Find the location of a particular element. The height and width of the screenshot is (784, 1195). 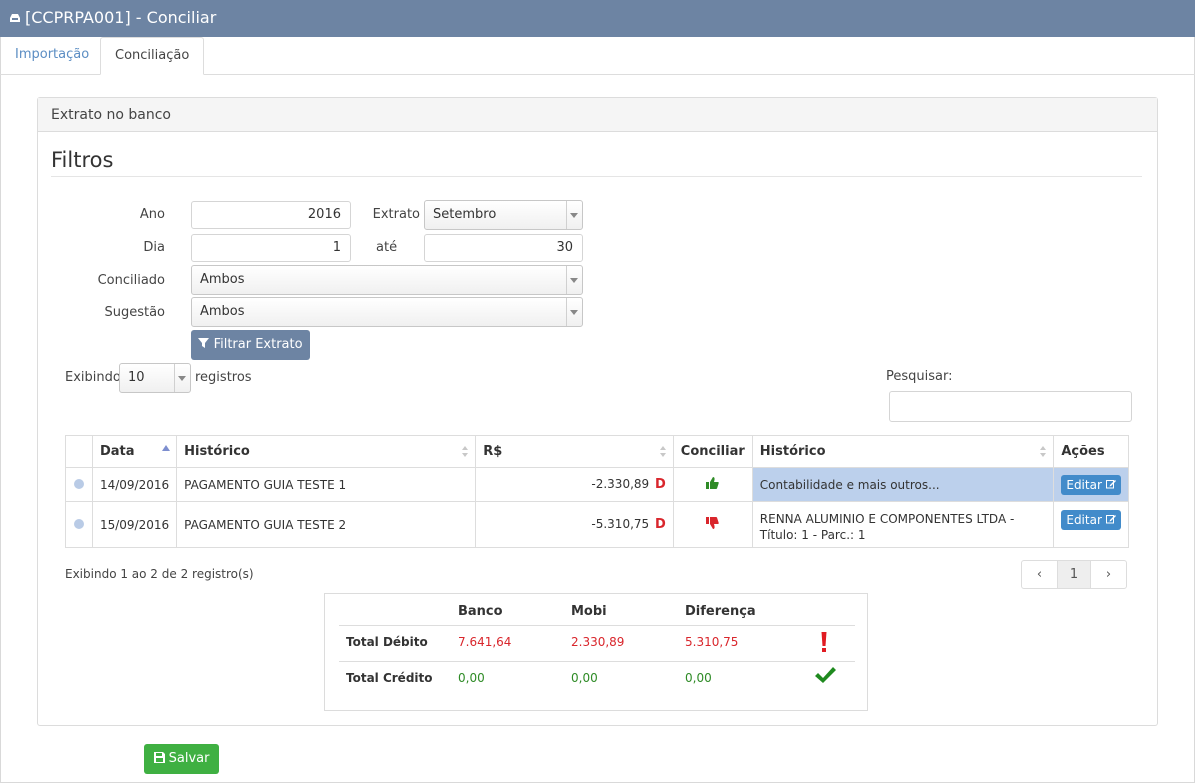

table-info: Exibindo 1 ao 2 de 2 registro(s) is located at coordinates (159, 574).